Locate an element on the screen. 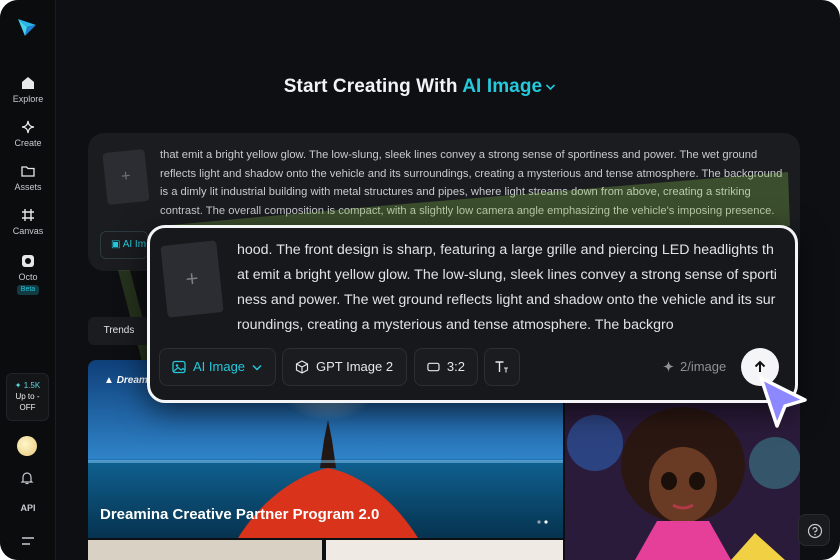 The image size is (840, 560). api-link: API is located at coordinates (28, 508).